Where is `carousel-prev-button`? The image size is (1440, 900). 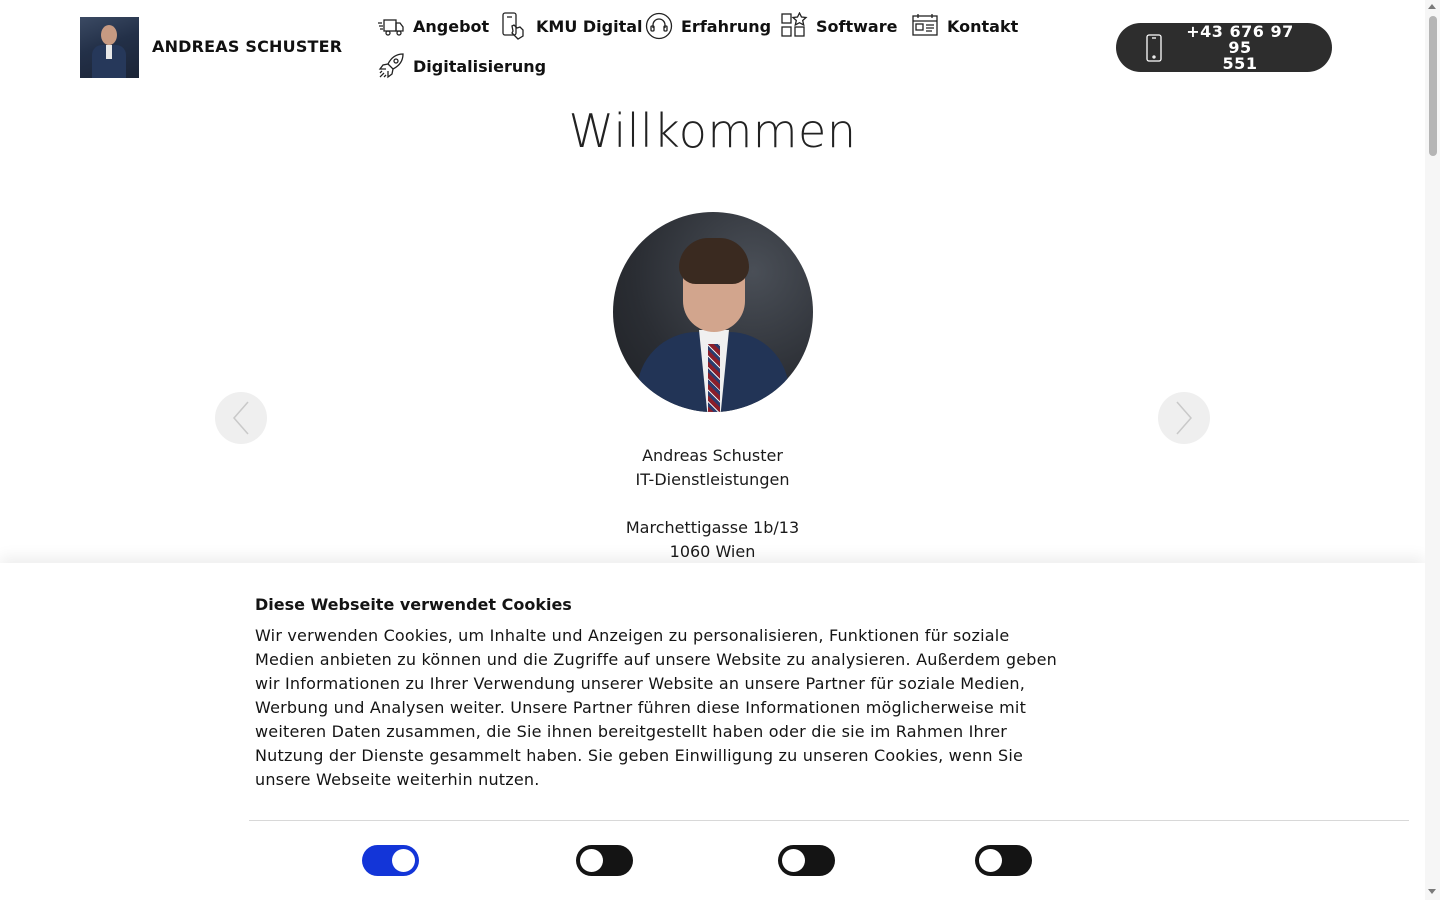
carousel-prev-button is located at coordinates (241, 418).